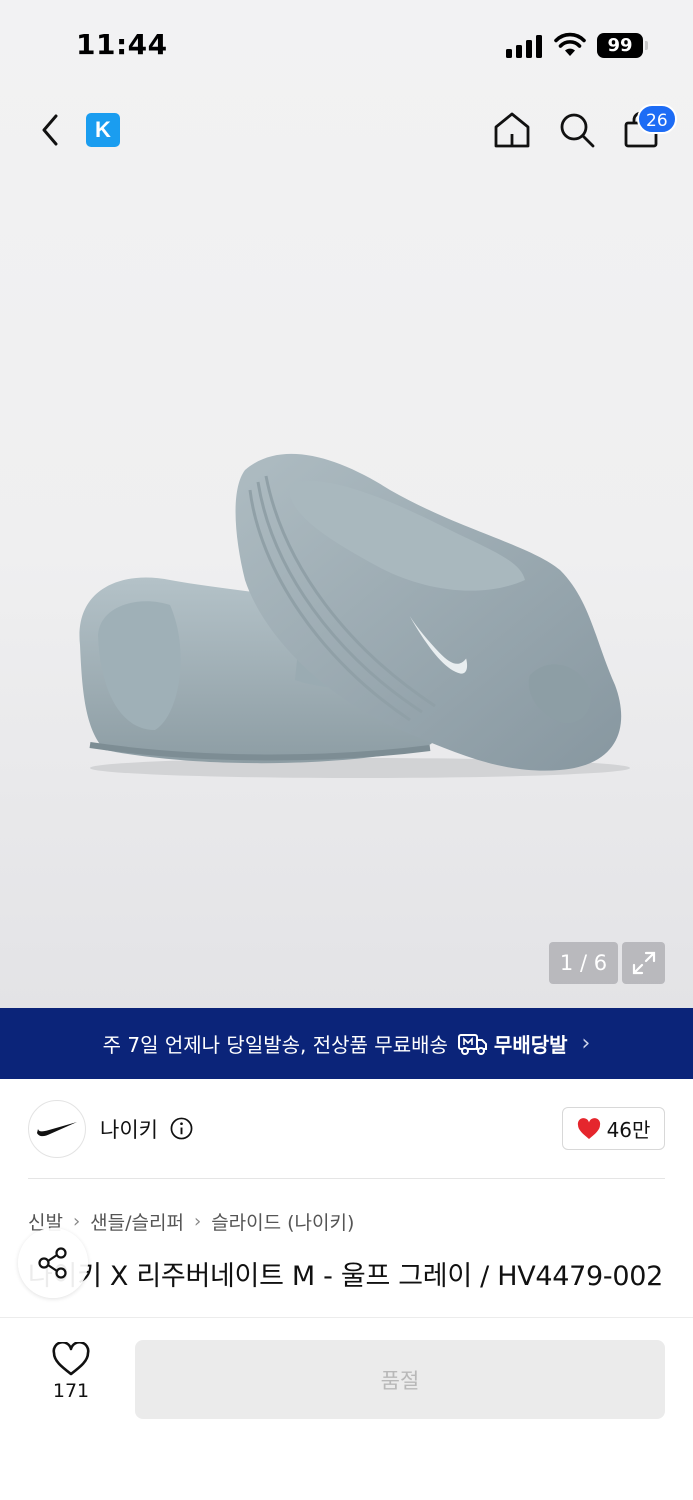  What do you see at coordinates (657, 119) in the screenshot?
I see `cart-count-badge: 26` at bounding box center [657, 119].